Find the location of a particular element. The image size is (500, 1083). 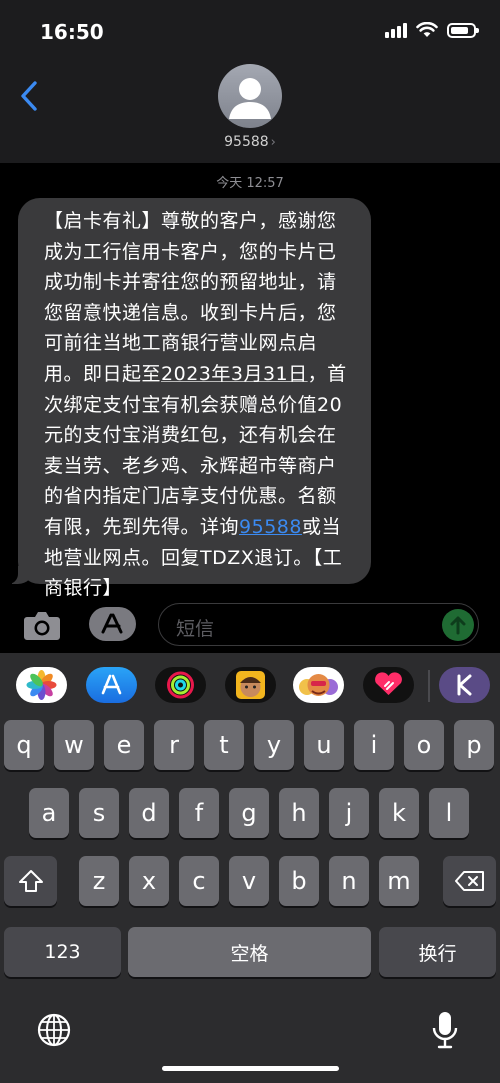

delete-icon is located at coordinates (469, 881).